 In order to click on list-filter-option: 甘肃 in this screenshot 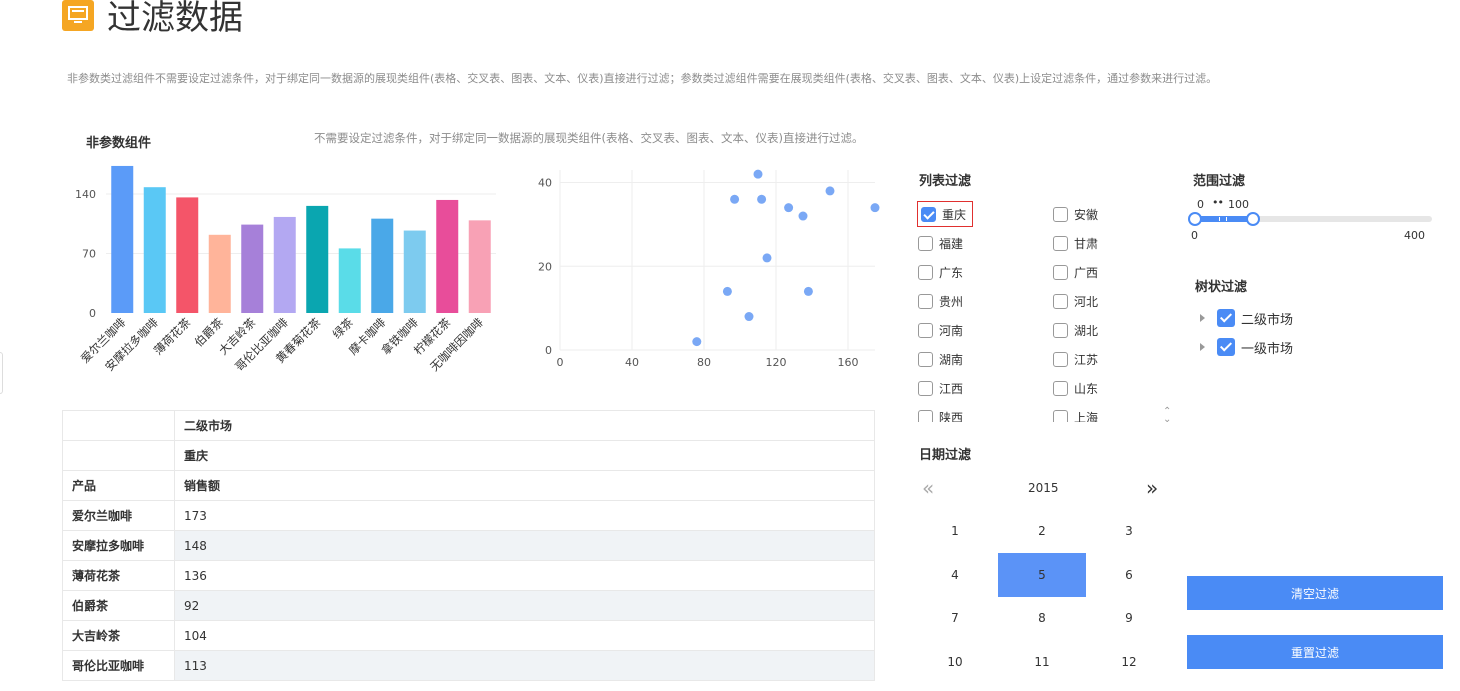, I will do `click(1075, 243)`.